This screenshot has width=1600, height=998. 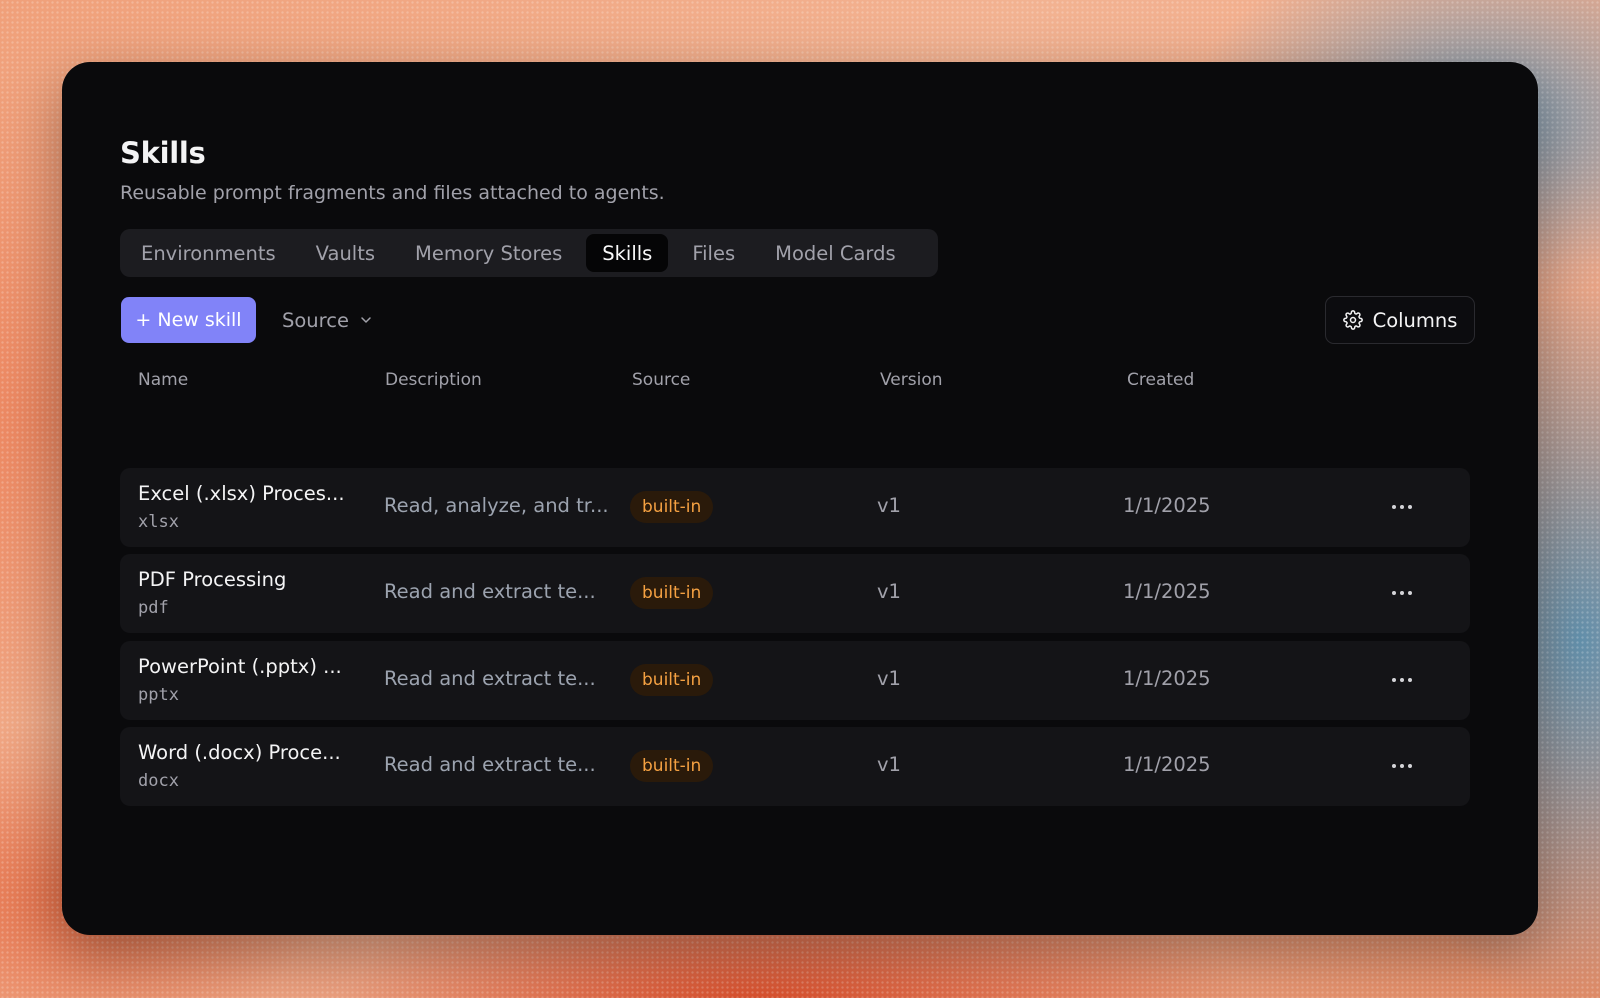 What do you see at coordinates (1415, 320) in the screenshot?
I see `columns-label: Columns` at bounding box center [1415, 320].